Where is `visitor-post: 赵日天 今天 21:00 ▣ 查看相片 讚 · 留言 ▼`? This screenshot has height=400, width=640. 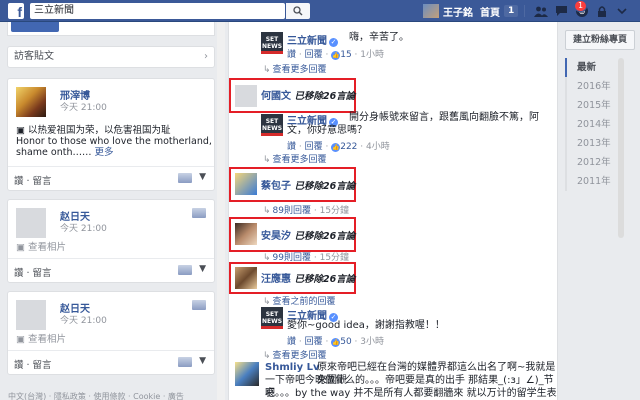
visitor-post: 赵日天 今天 21:00 ▣ 查看相片 讚 · 留言 ▼ is located at coordinates (111, 333).